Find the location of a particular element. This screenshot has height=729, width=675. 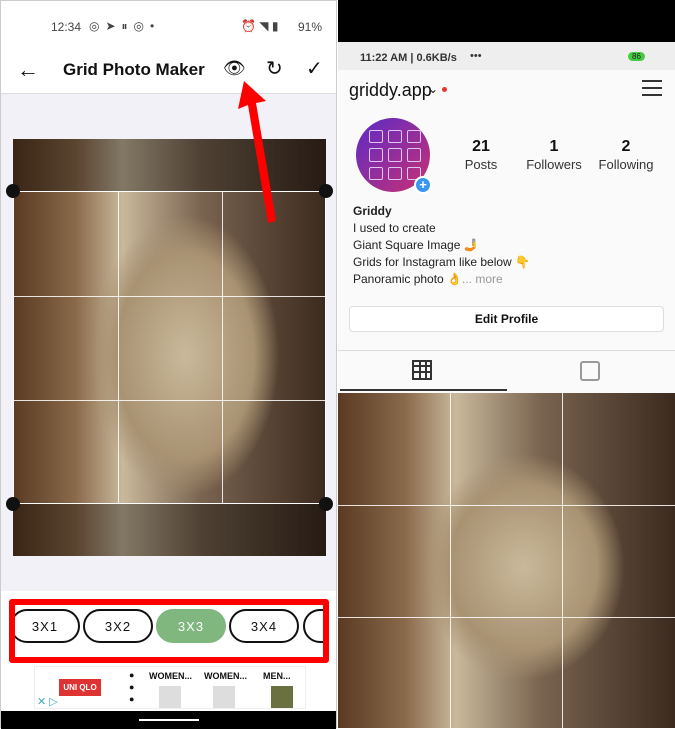

bio-line: Giant Square Image 🤳 is located at coordinates (416, 245).